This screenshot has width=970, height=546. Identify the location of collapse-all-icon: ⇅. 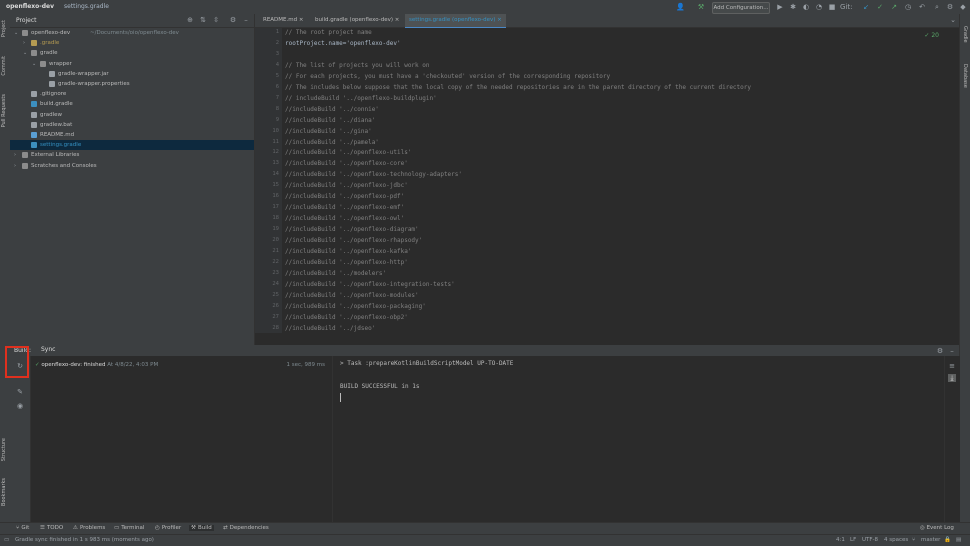
(203, 20).